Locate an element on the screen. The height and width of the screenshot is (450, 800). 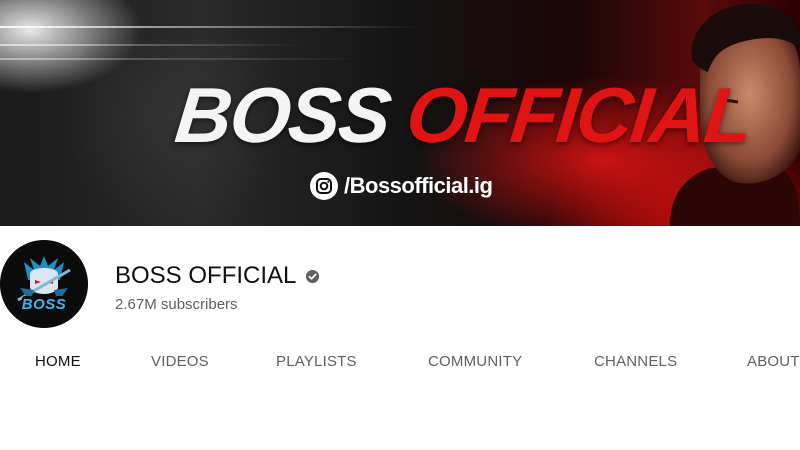
tab-channels: CHANNELS is located at coordinates (635, 362).